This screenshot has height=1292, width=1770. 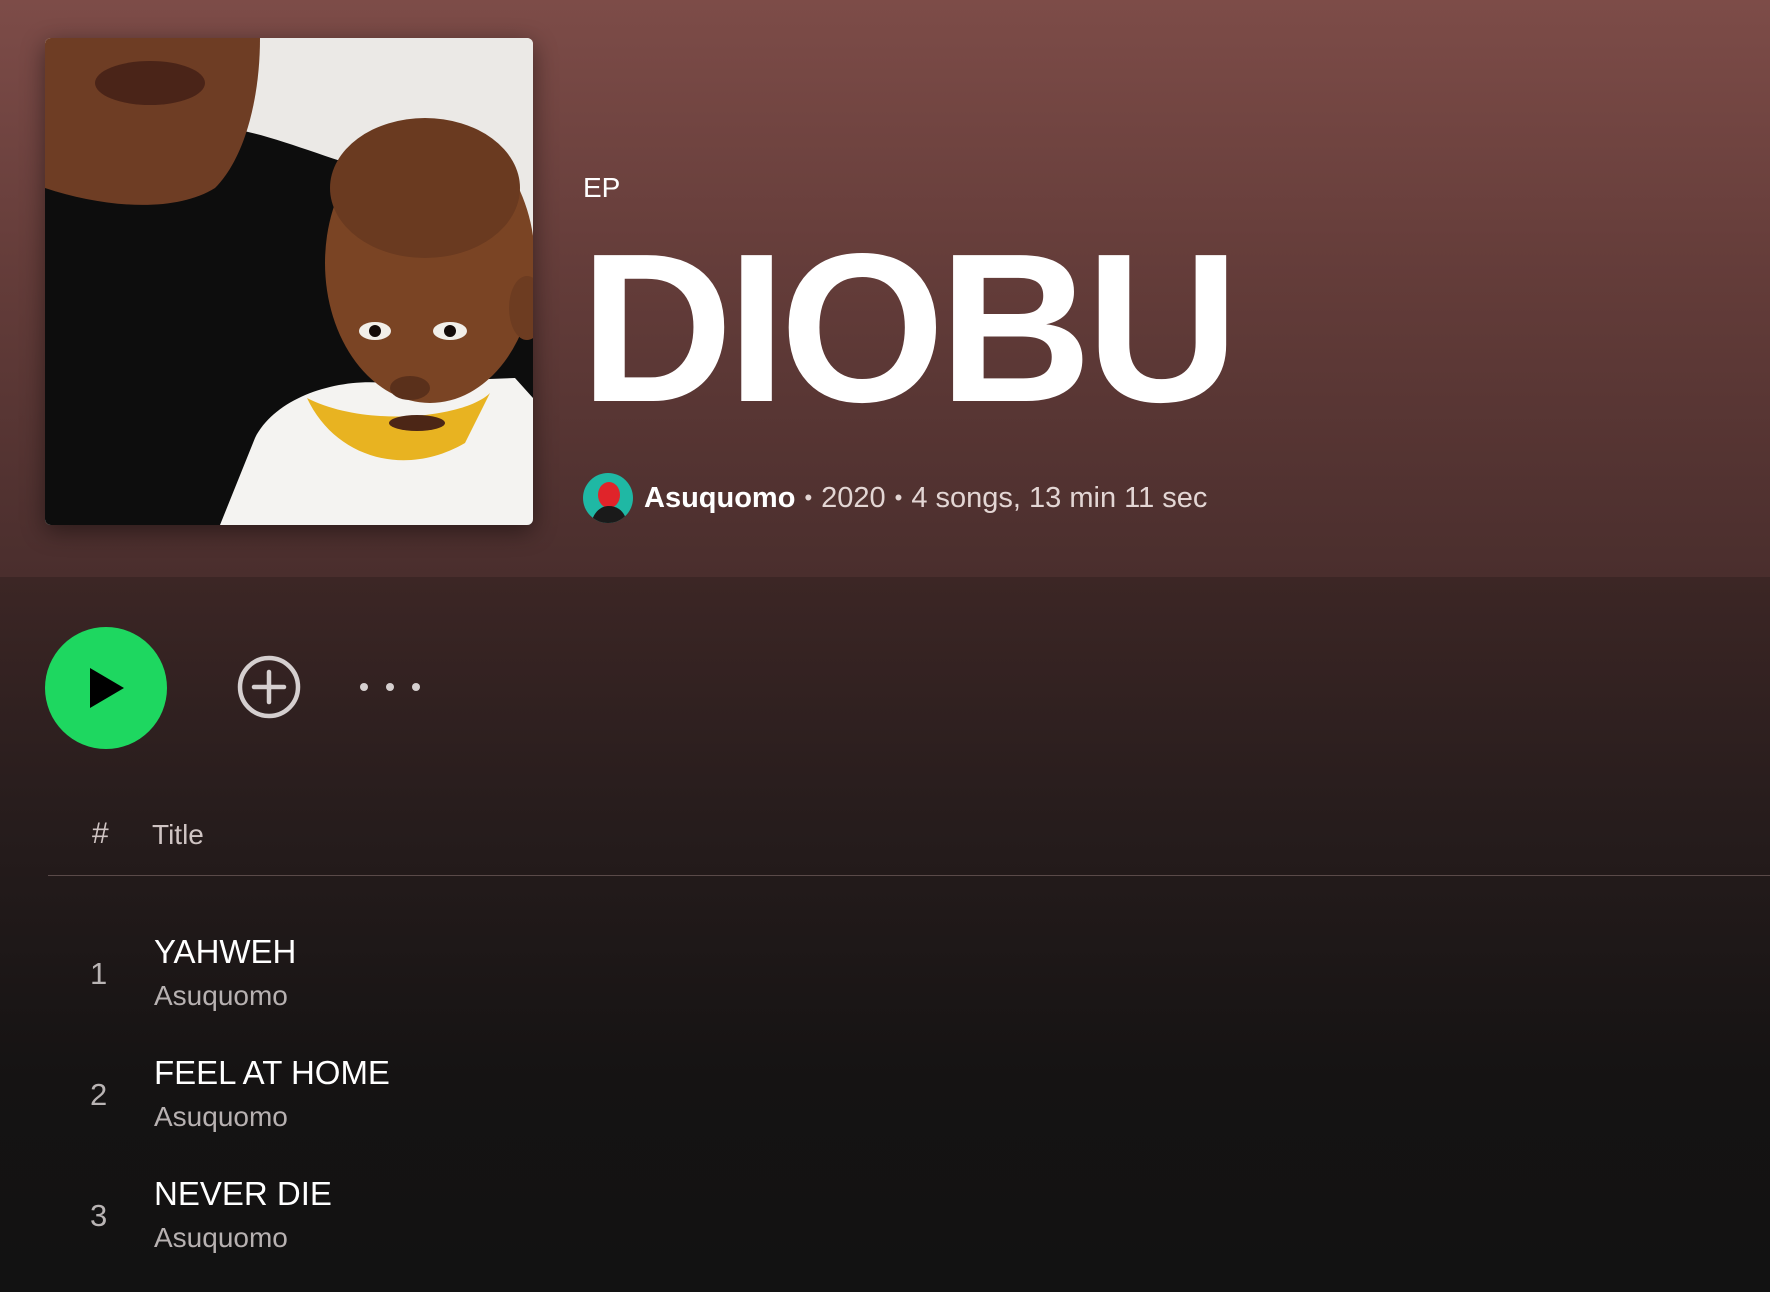 What do you see at coordinates (99, 1215) in the screenshot?
I see `track-number: 3` at bounding box center [99, 1215].